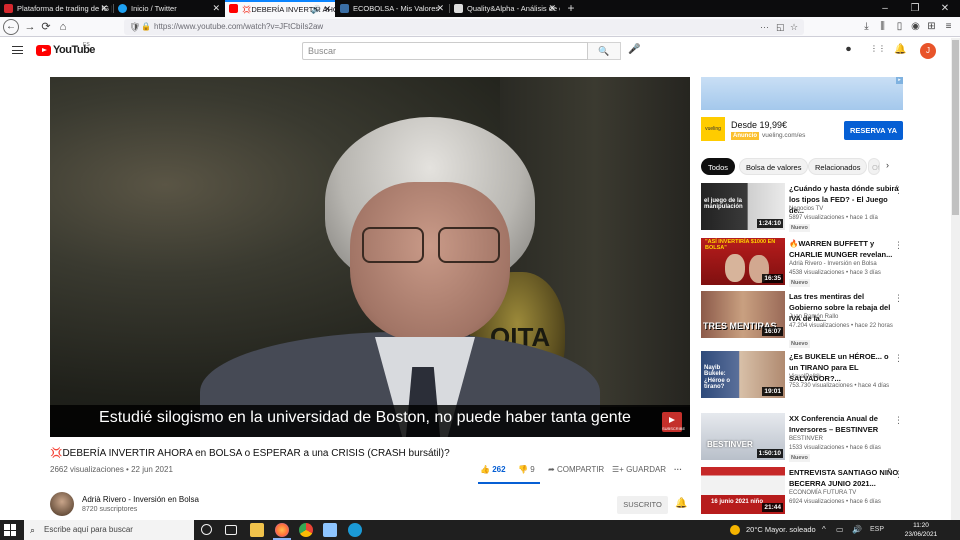 The image size is (960, 540). What do you see at coordinates (874, 166) in the screenshot?
I see `chip-partial: Of` at bounding box center [874, 166].